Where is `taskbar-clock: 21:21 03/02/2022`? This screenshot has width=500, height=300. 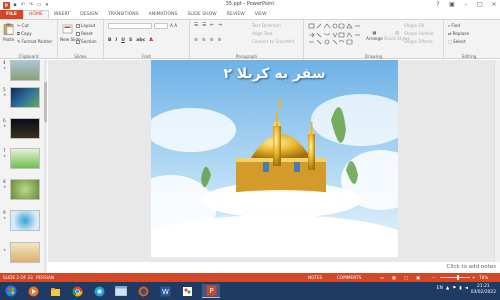
taskbar-clock: 21:21 03/02/2022 is located at coordinates (483, 290).